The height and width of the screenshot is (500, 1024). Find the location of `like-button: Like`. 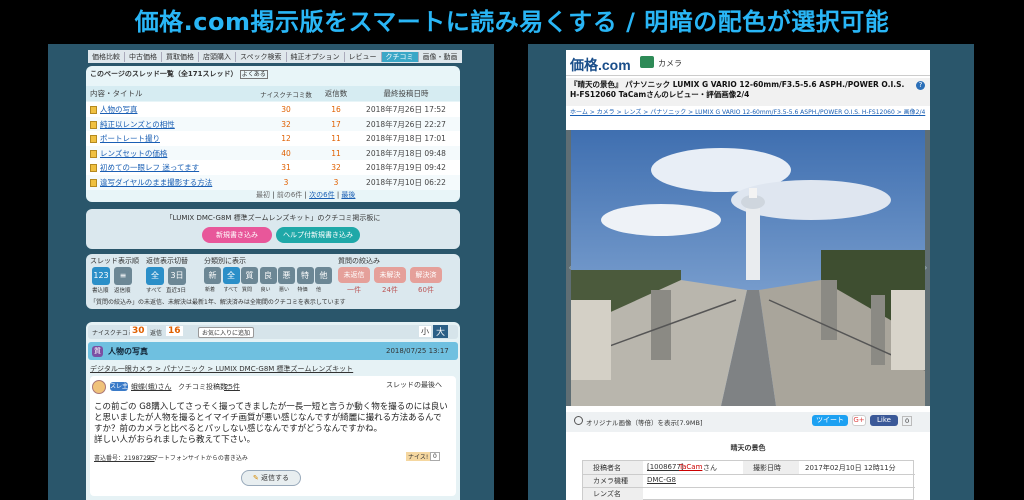

like-button: Like is located at coordinates (884, 420).